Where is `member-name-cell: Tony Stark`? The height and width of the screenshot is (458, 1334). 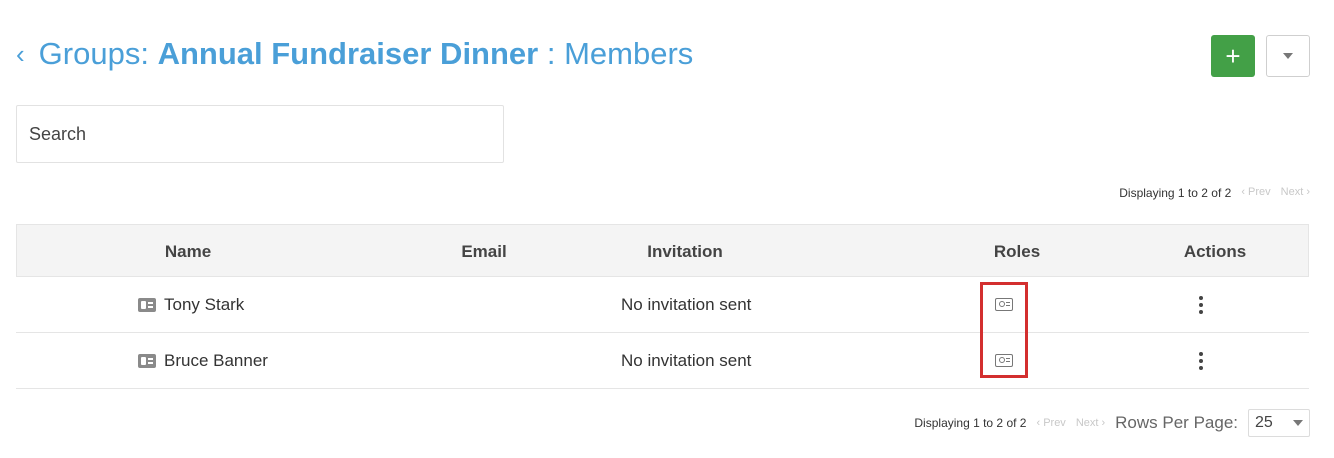 member-name-cell: Tony Stark is located at coordinates (191, 304).